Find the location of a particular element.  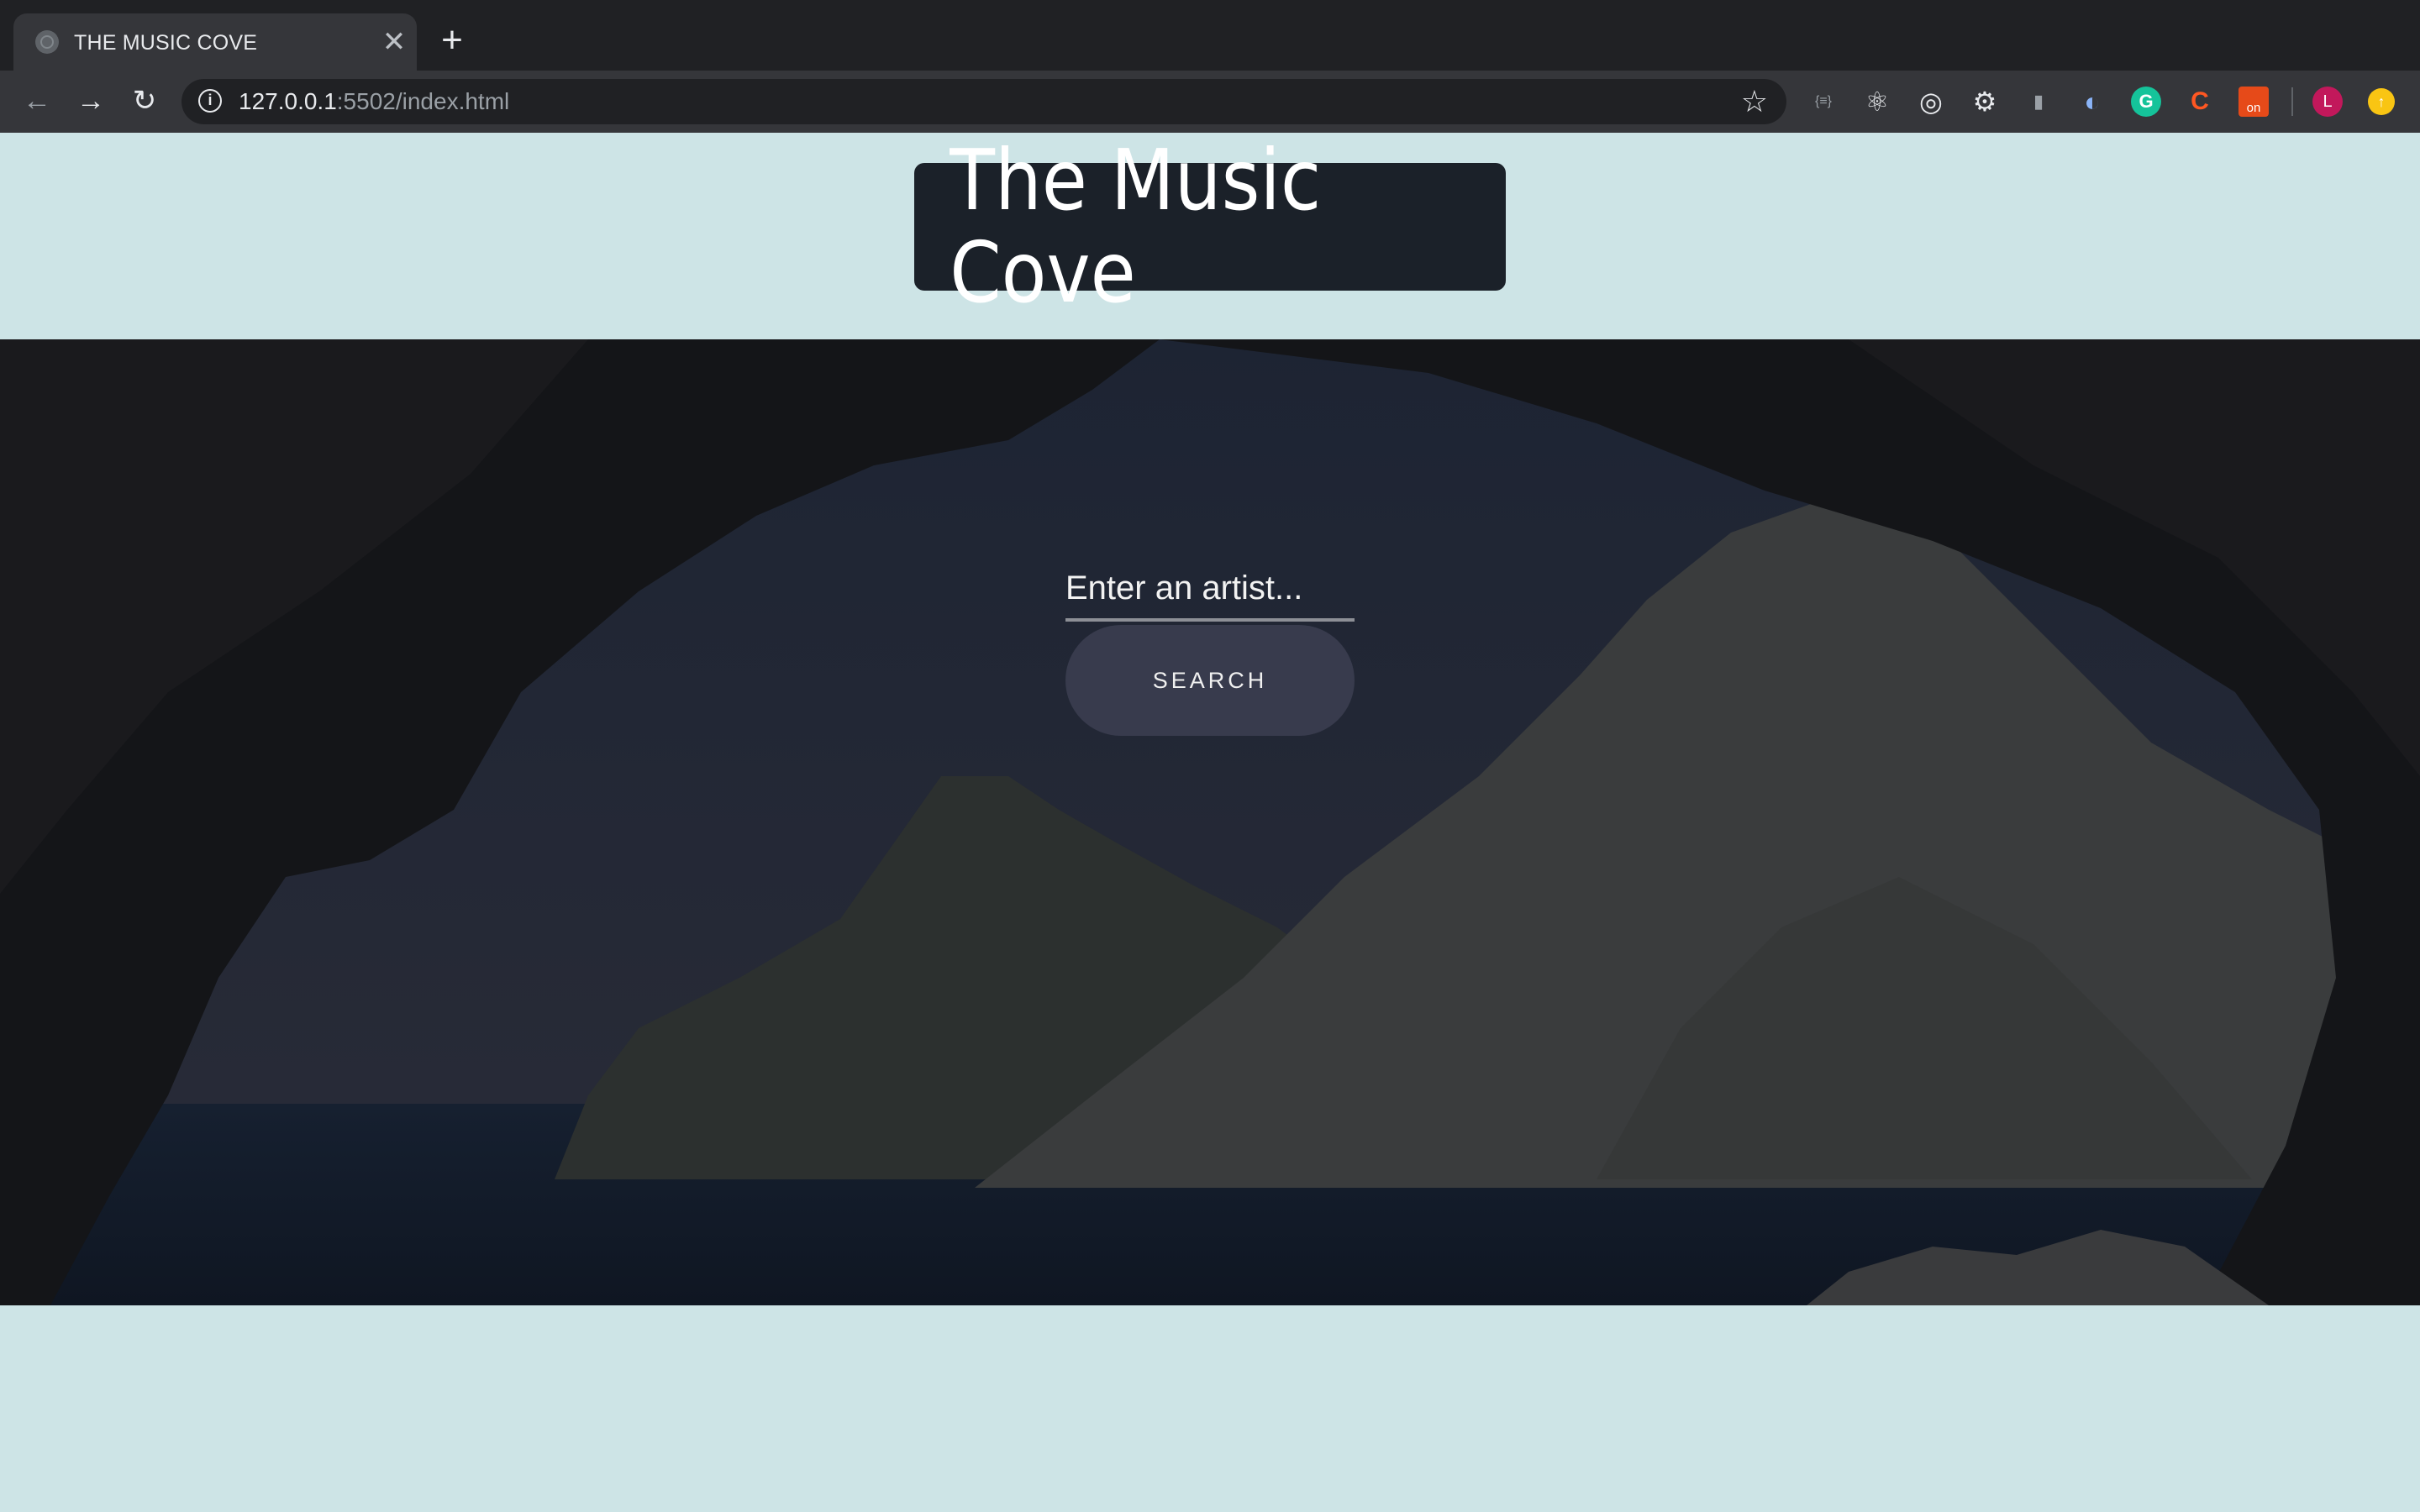

url-host: 127.0.0.1 is located at coordinates (288, 101).